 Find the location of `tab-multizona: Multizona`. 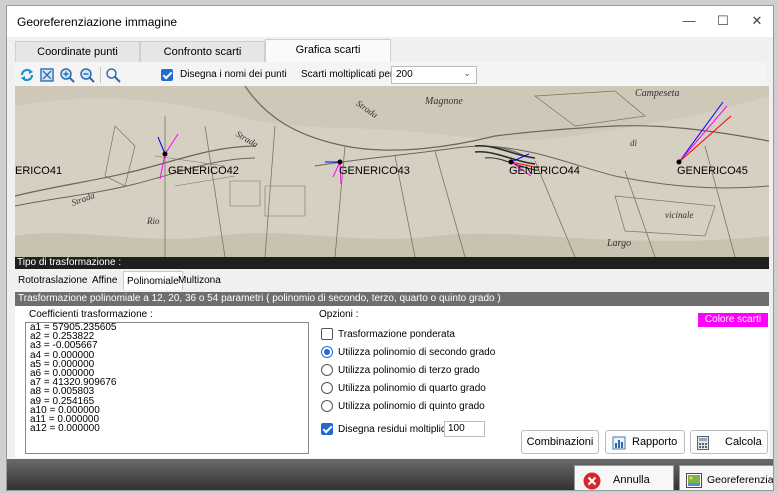

tab-multizona: Multizona is located at coordinates (199, 280).